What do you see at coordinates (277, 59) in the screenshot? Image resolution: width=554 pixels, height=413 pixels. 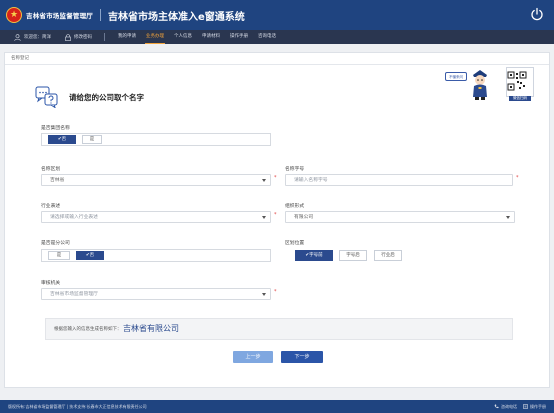 I see `breadcrumb: 名称登记` at bounding box center [277, 59].